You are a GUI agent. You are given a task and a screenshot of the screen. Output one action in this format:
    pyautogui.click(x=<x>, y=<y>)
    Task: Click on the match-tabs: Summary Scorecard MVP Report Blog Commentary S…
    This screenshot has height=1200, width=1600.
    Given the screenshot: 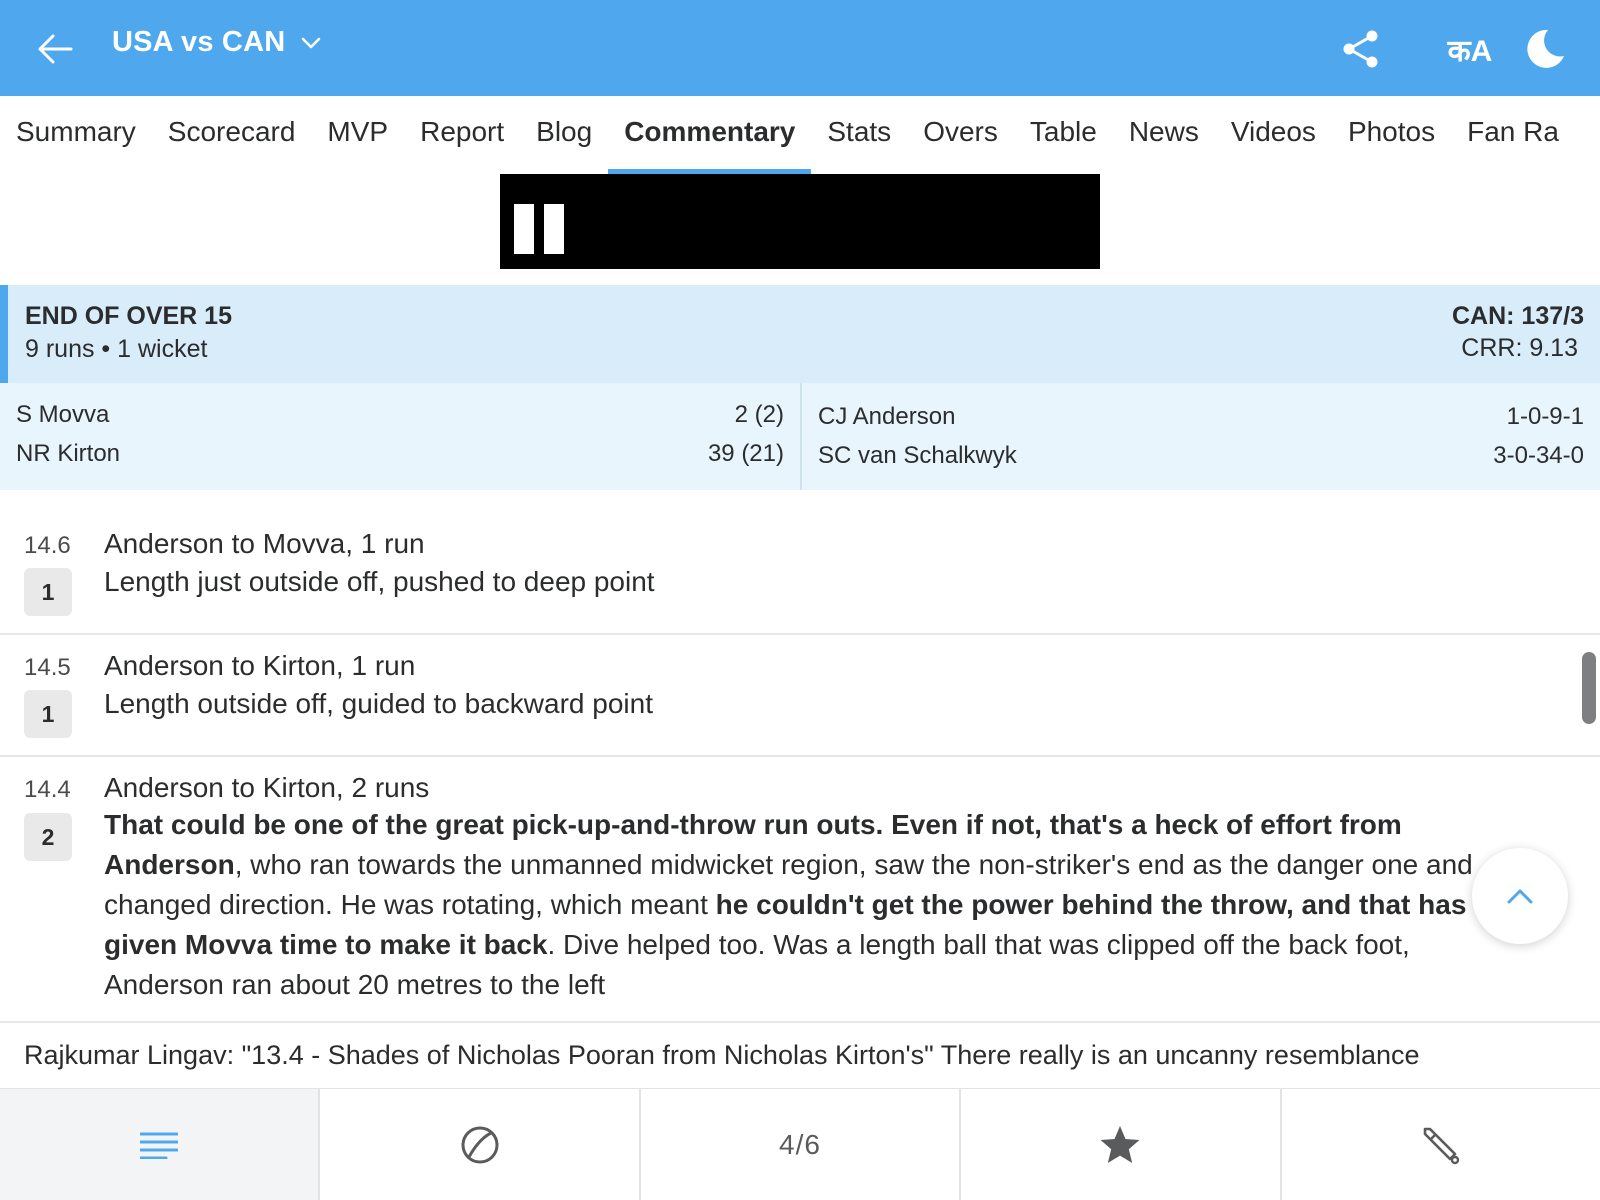 What is the action you would take?
    pyautogui.click(x=800, y=135)
    